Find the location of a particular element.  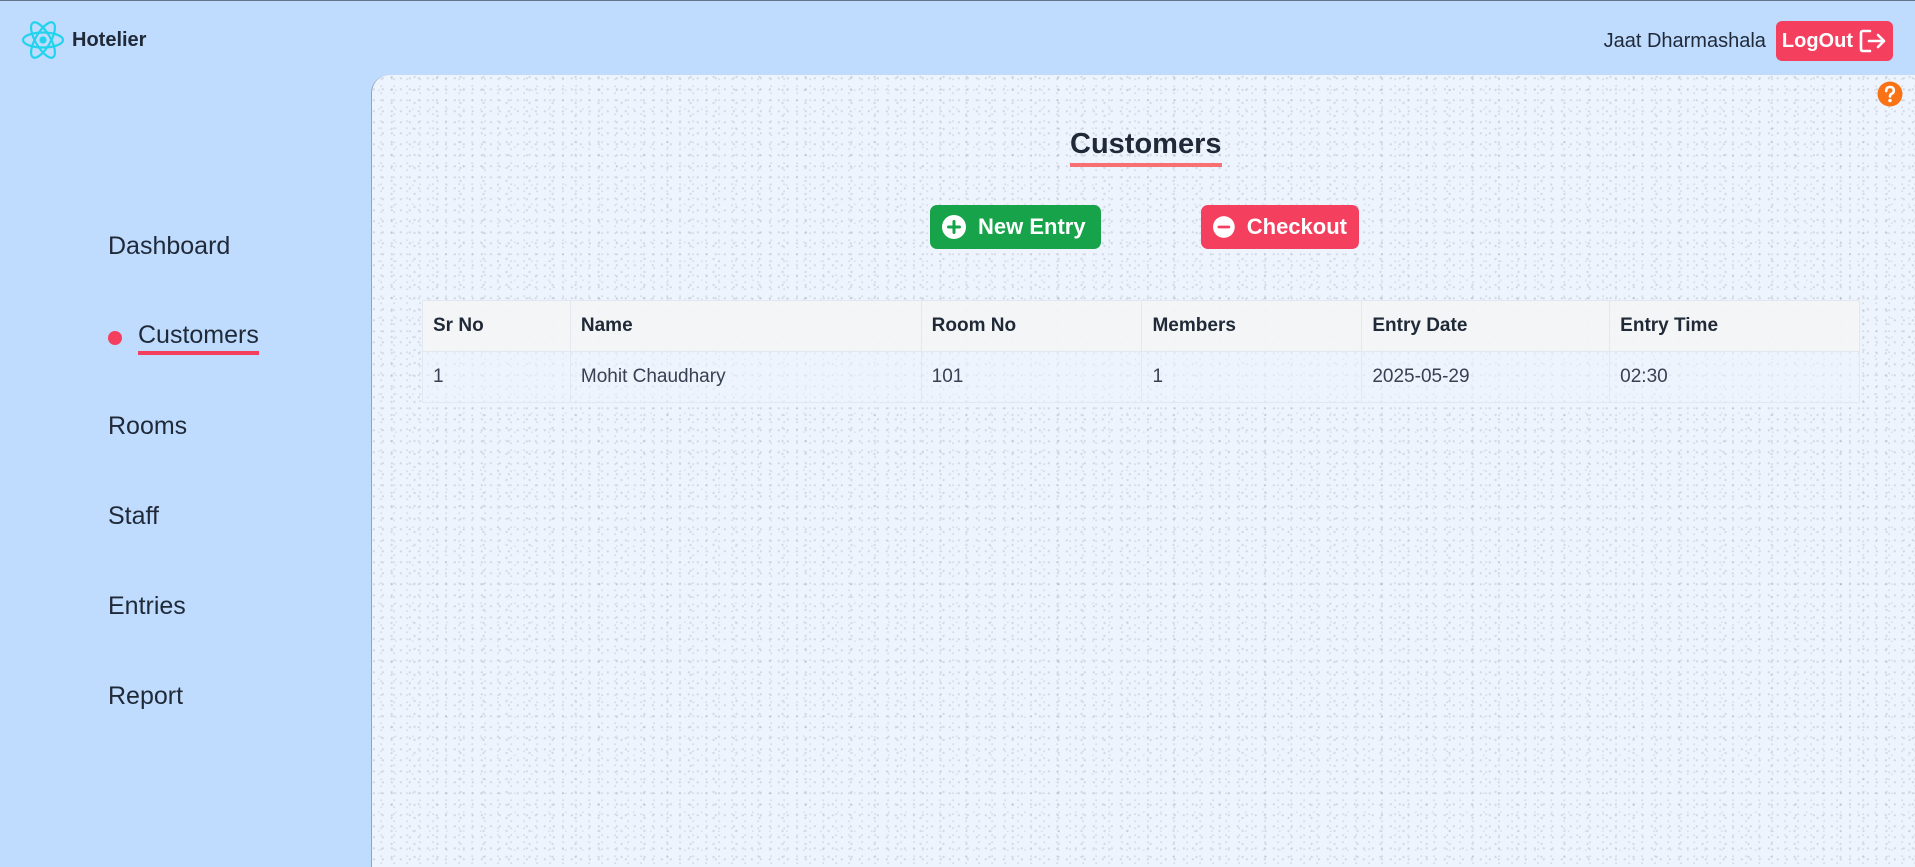

question-circle-icon is located at coordinates (1890, 94).